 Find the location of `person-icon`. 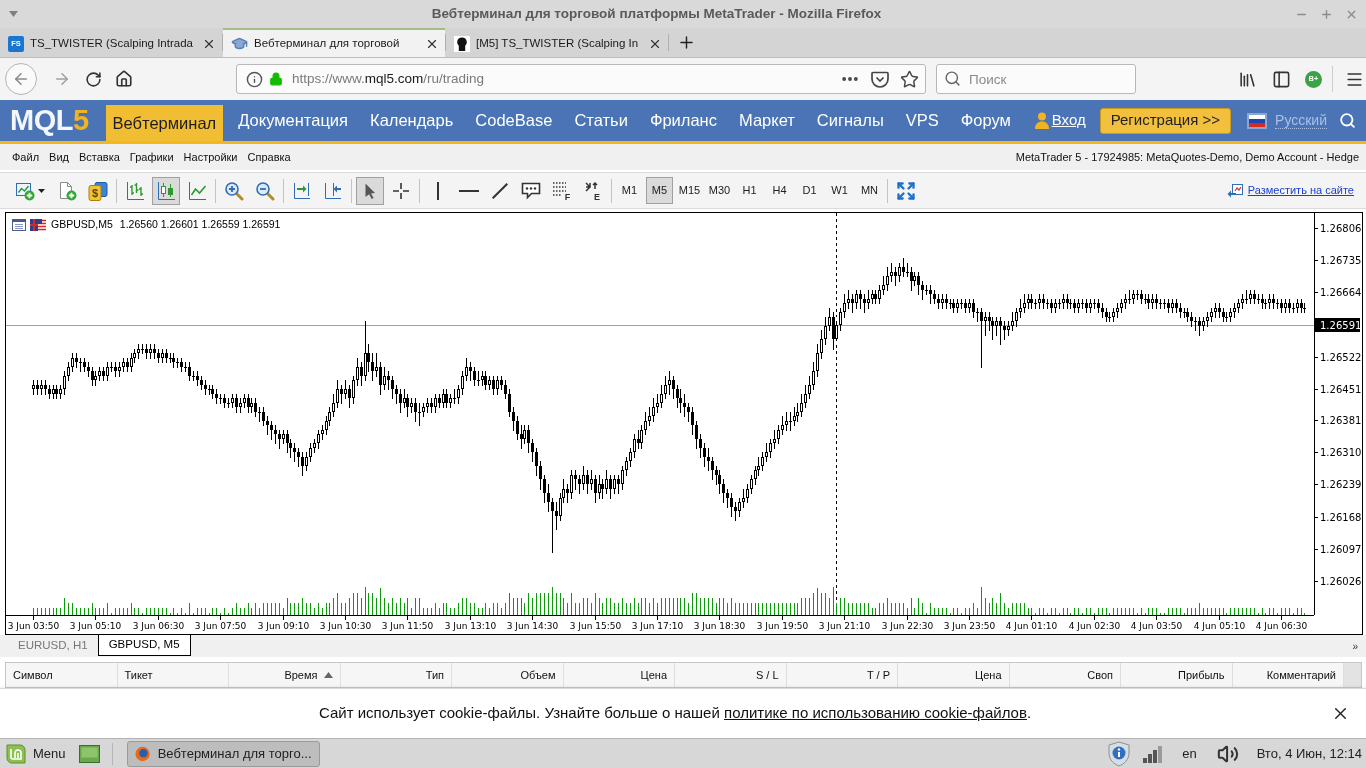

person-icon is located at coordinates (1041, 120).